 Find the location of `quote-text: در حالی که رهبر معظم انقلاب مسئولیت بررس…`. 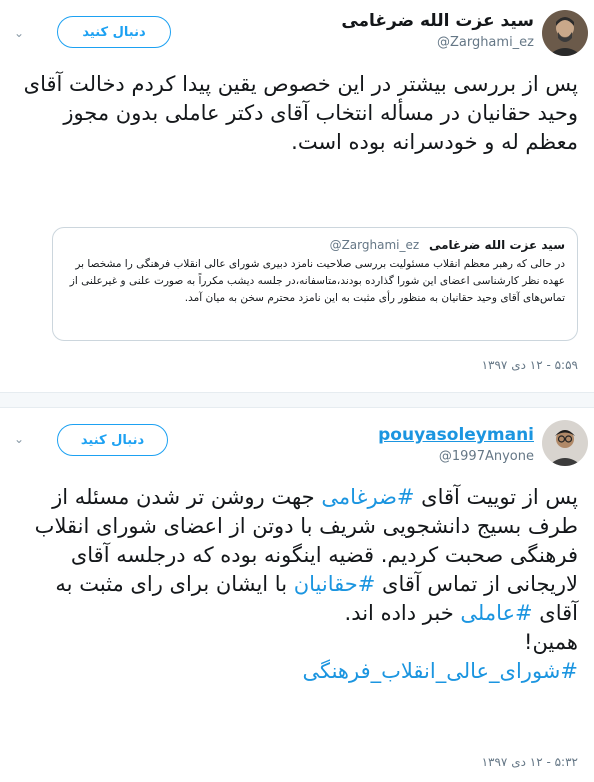

quote-text: در حالی که رهبر معظم انقلاب مسئولیت بررس… is located at coordinates (317, 281).